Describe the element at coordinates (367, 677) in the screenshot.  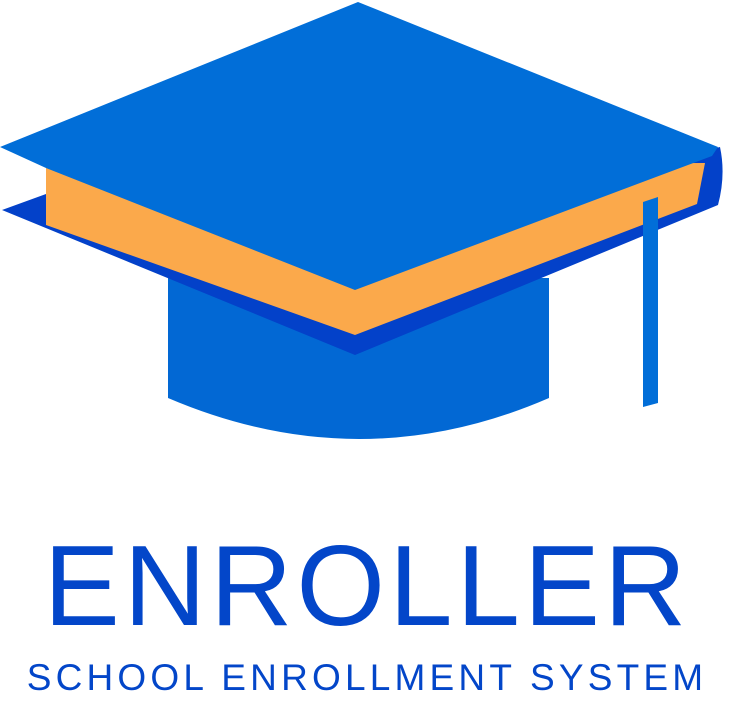
I see `brand-tagline: SCHOOL ENROLLMENT SYSTEM` at that location.